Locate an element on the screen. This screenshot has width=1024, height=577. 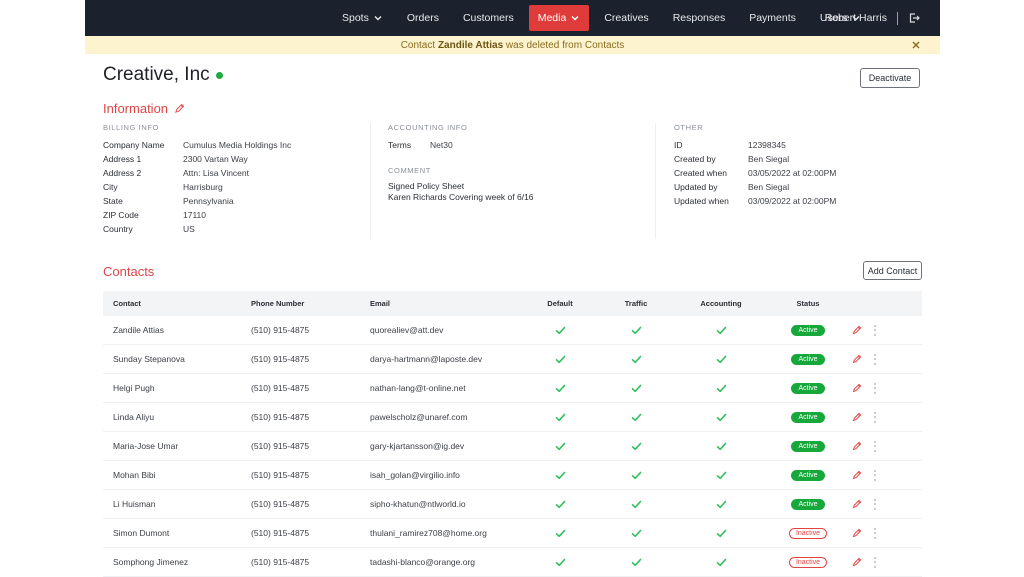
info-key: Address 2 is located at coordinates (122, 173).